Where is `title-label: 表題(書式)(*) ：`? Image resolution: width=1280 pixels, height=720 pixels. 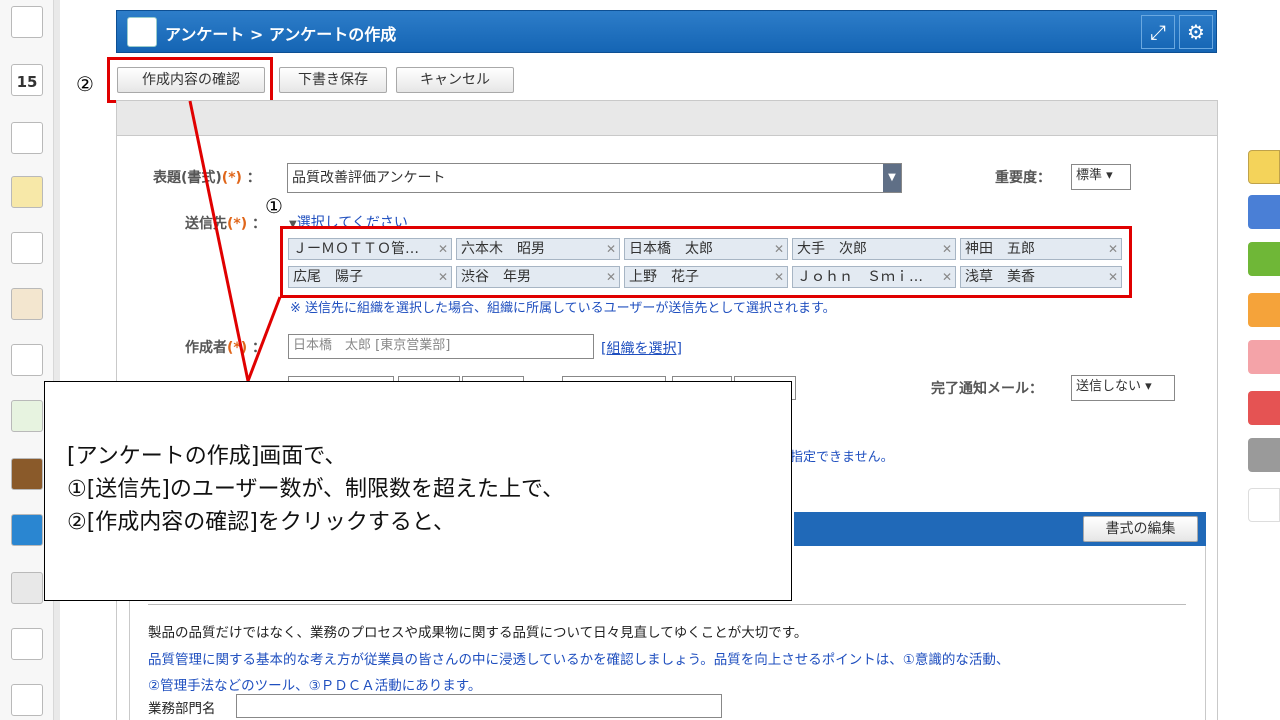
title-label: 表題(書式)(*) ： is located at coordinates (207, 178).